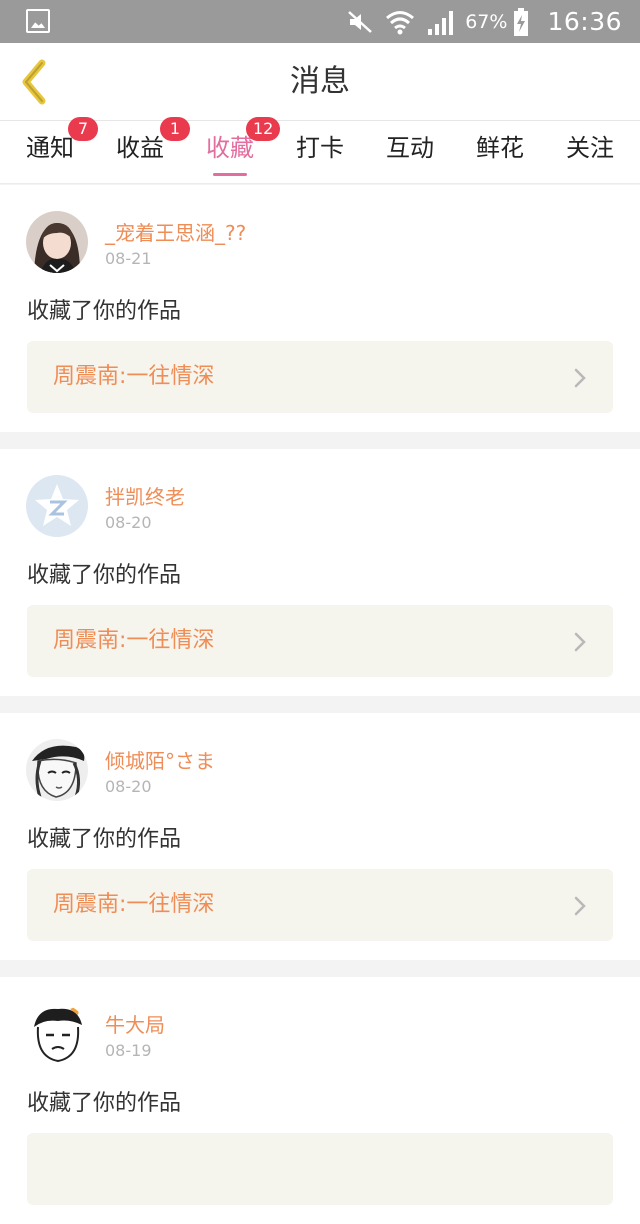 Image resolution: width=640 pixels, height=1224 pixels. I want to click on tab-earnings: 收益 1, so click(146, 150).